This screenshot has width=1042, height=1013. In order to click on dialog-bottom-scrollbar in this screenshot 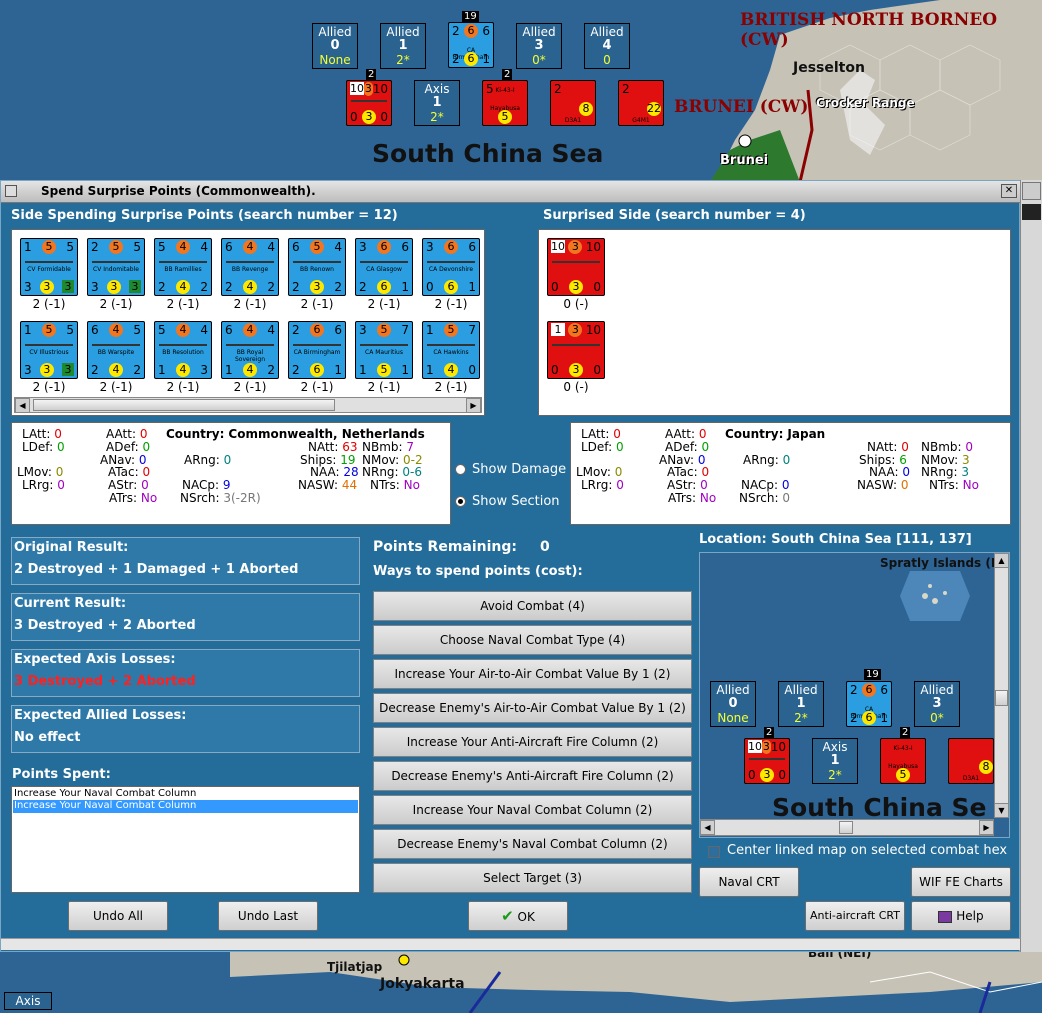, I will do `click(511, 944)`.